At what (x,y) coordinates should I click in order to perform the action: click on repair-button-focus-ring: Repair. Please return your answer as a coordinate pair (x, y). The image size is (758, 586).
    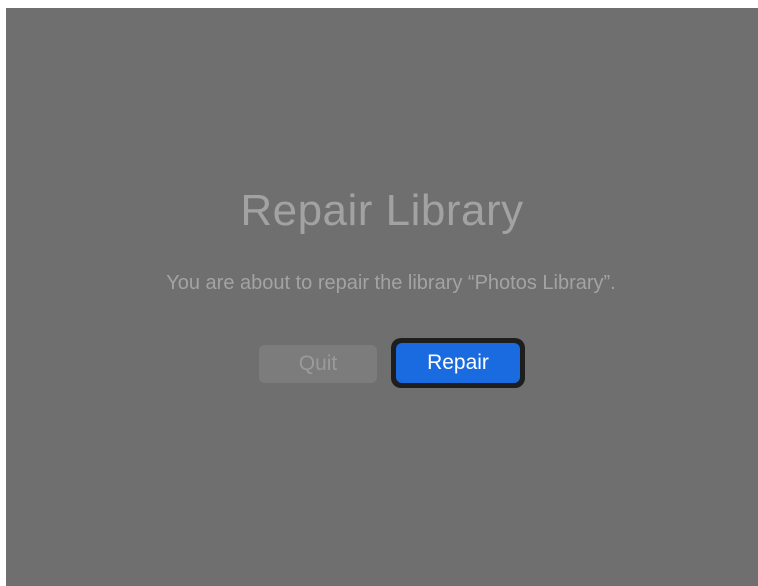
    Looking at the image, I should click on (458, 363).